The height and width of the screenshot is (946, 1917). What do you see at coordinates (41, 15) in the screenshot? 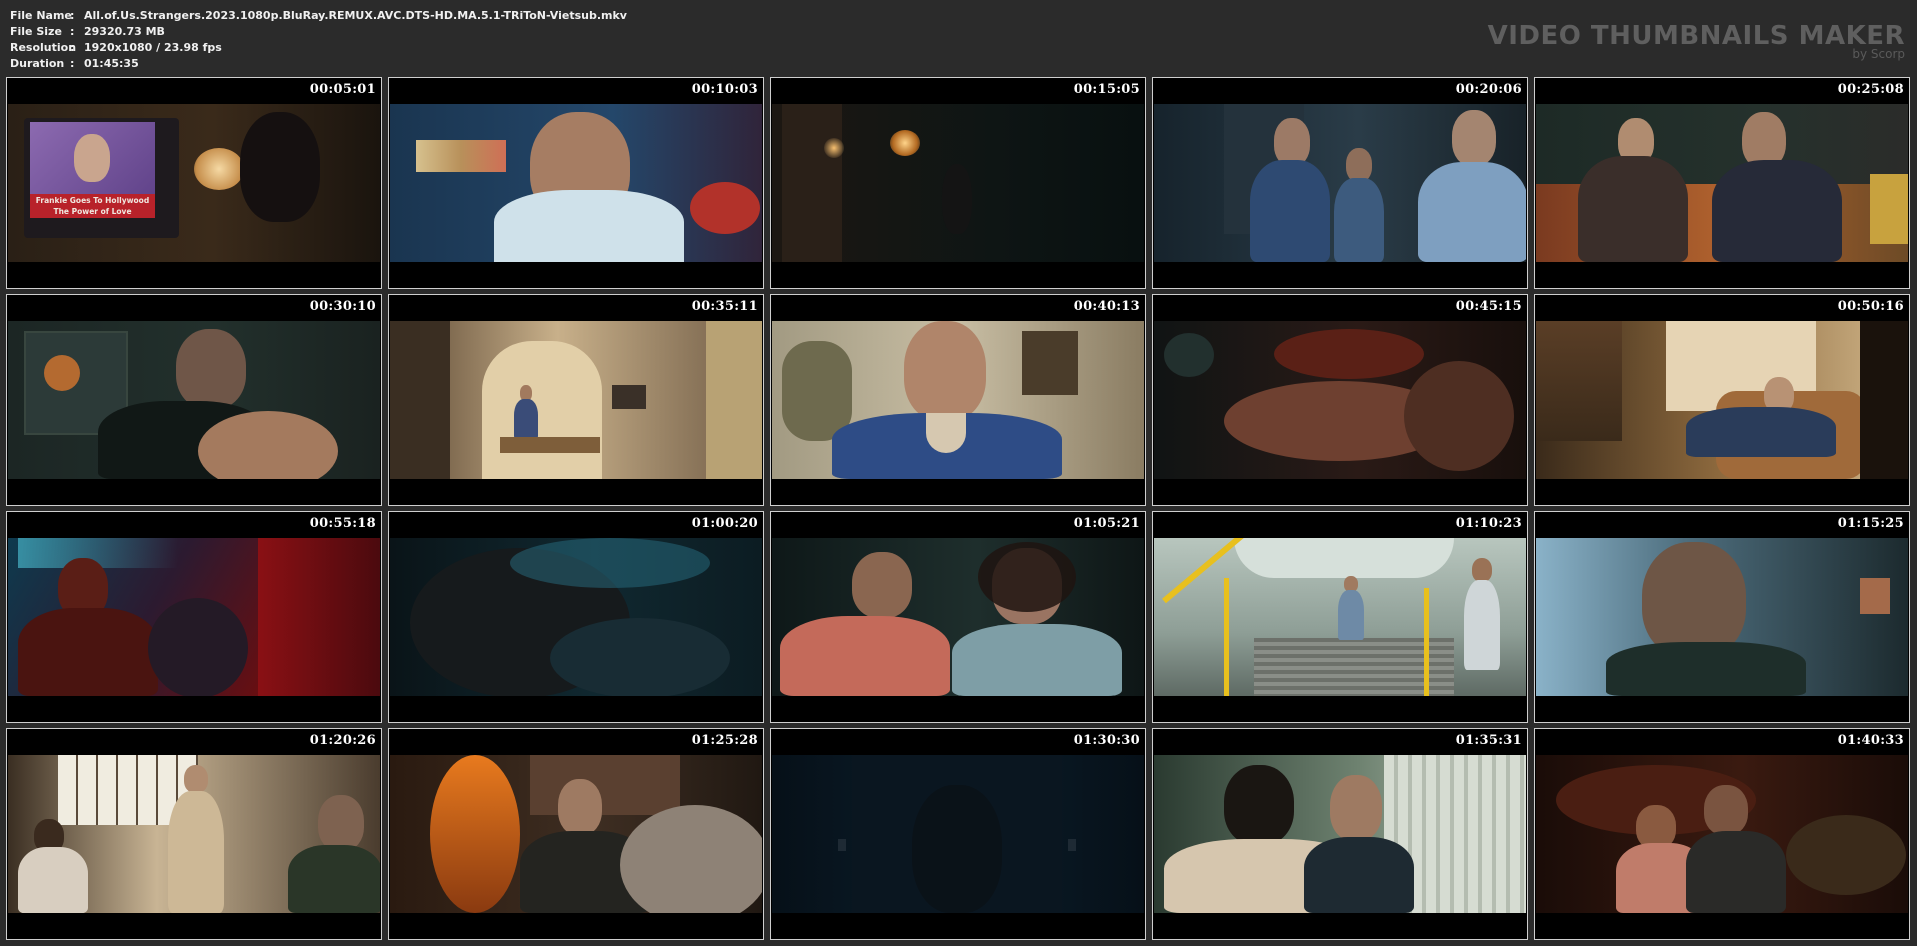
I see `file-name-label: File Name` at bounding box center [41, 15].